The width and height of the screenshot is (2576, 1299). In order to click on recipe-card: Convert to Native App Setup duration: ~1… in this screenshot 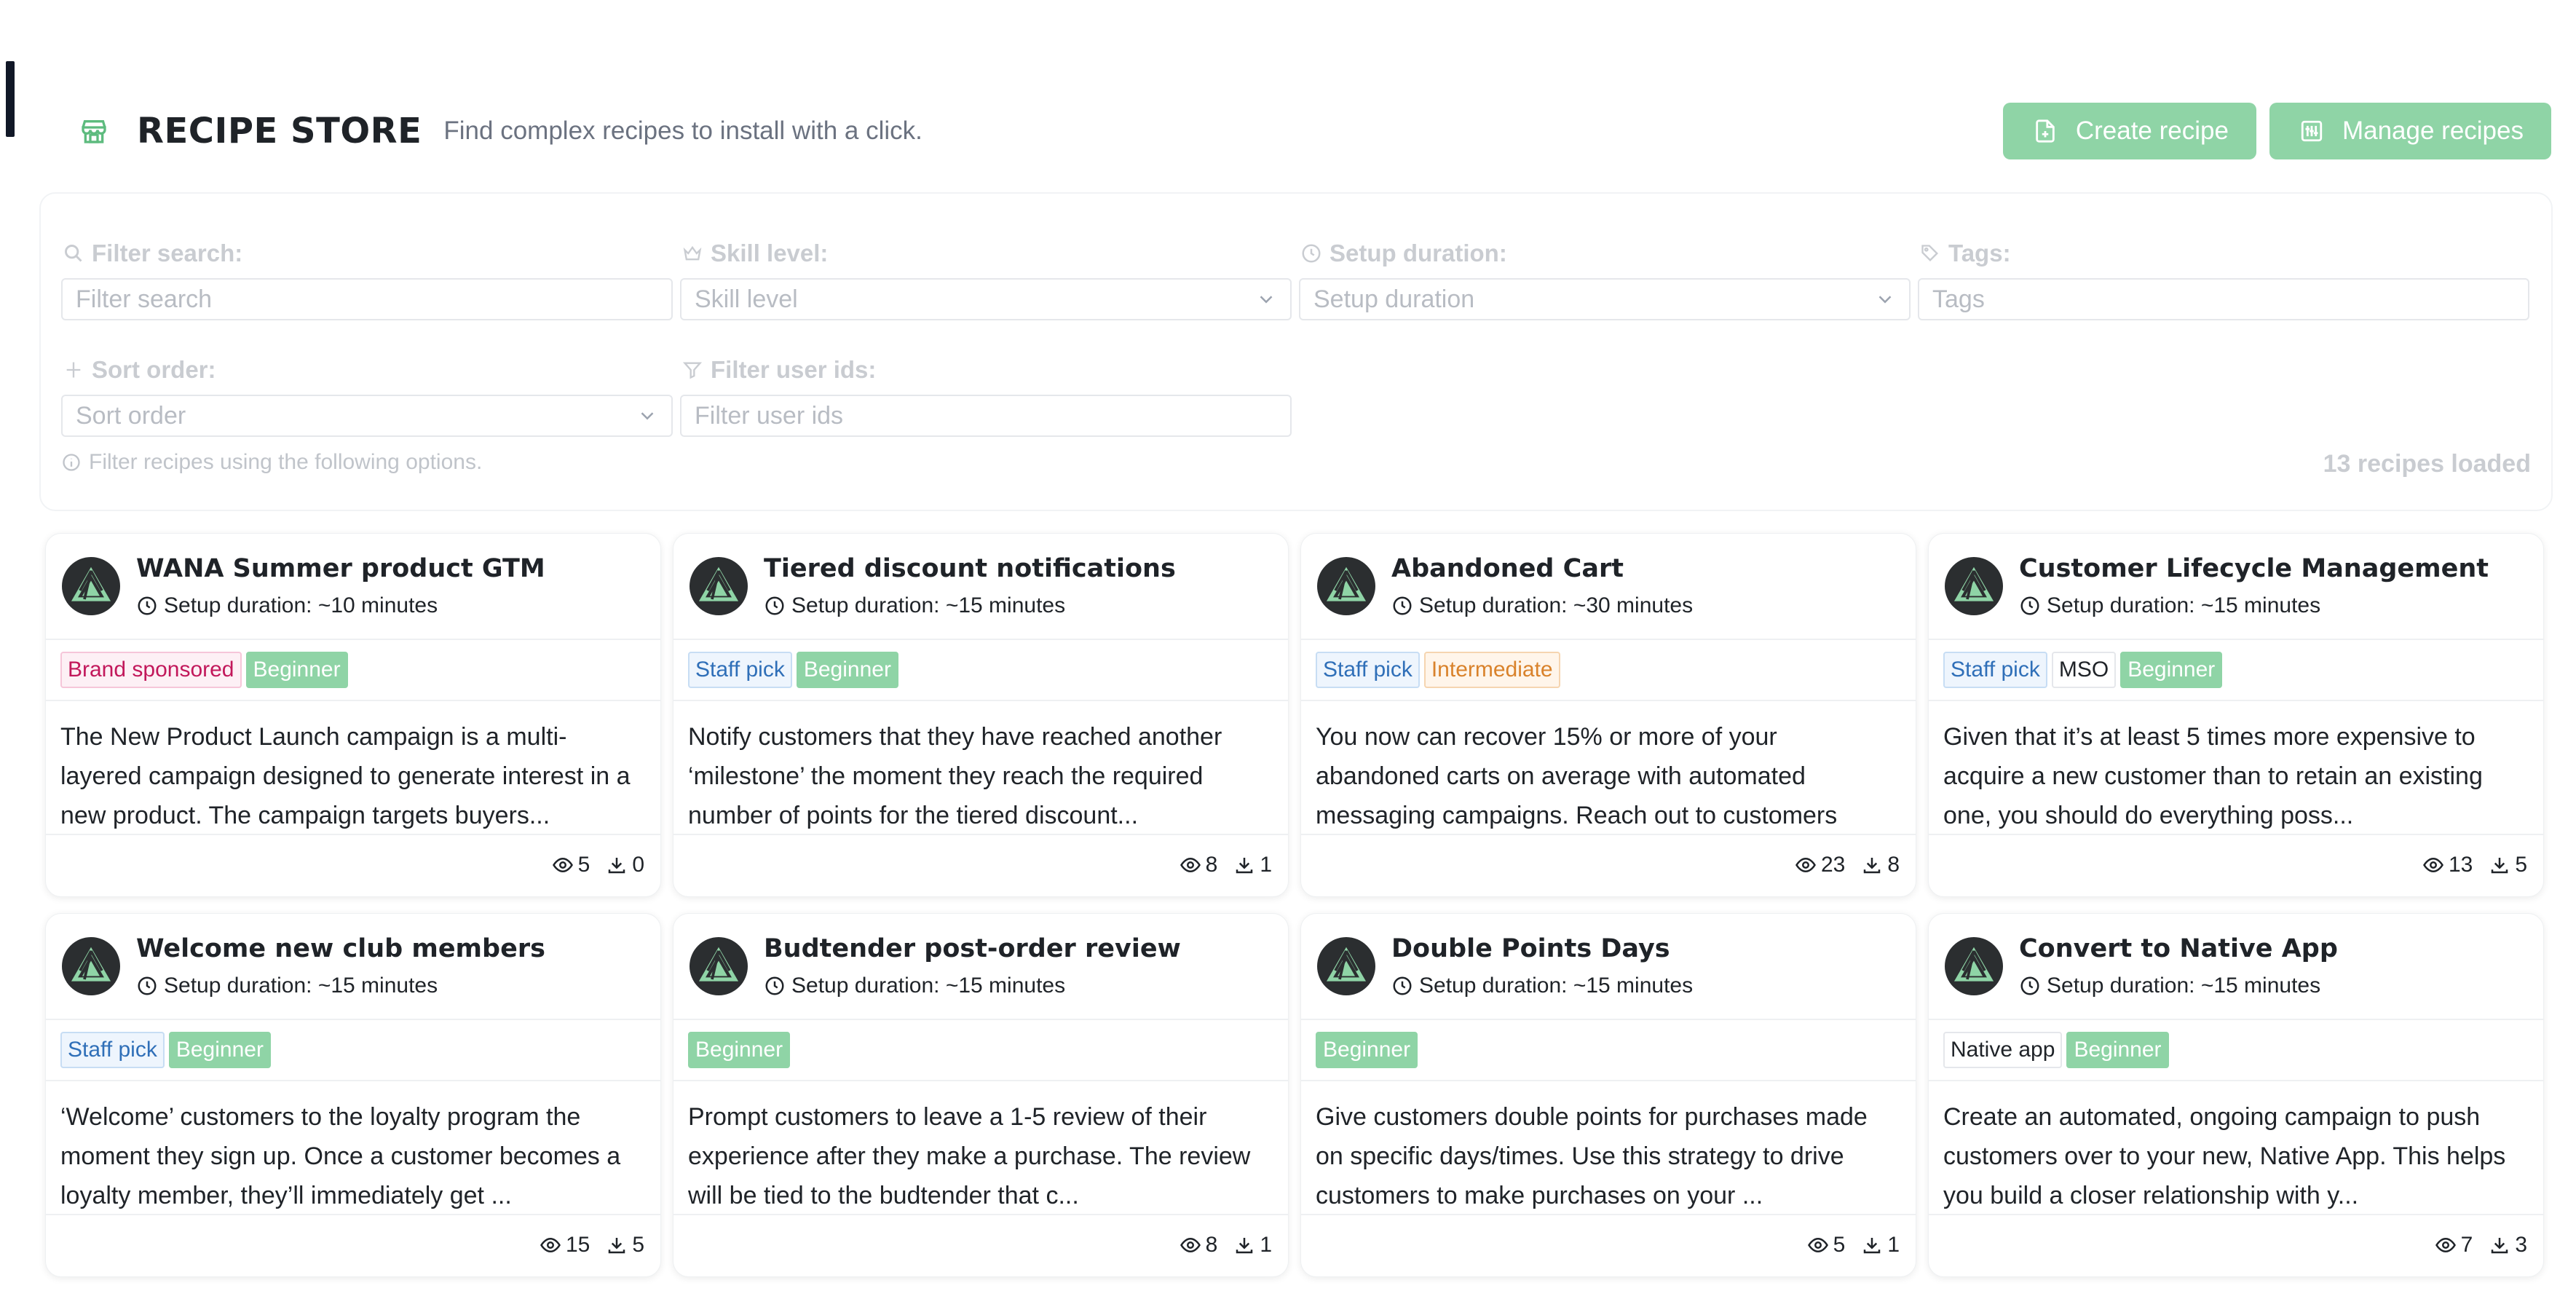, I will do `click(2236, 1095)`.